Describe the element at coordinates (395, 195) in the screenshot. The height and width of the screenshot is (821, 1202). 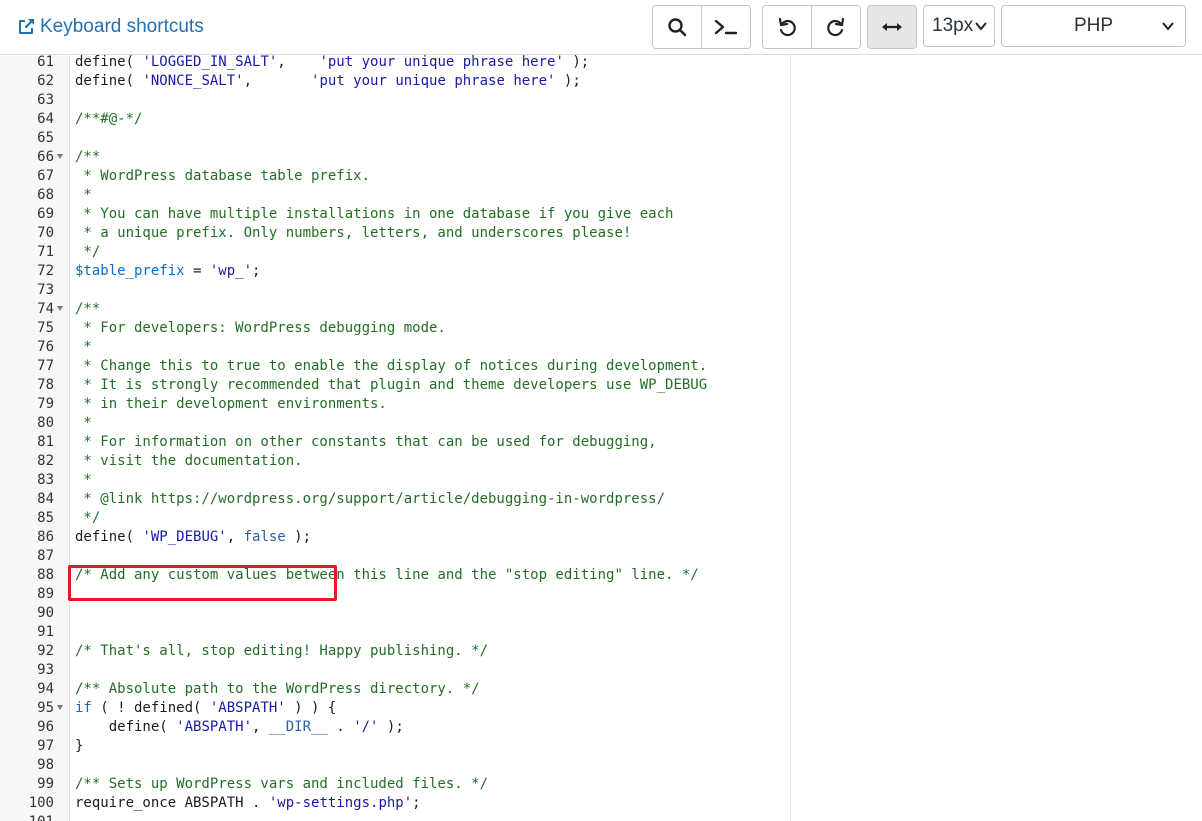
I see `code-line: 68 *` at that location.